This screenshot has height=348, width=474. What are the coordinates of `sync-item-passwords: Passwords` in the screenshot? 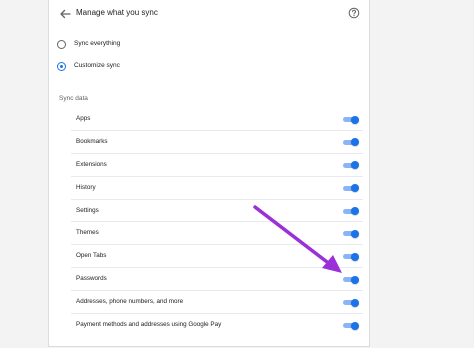 It's located at (217, 280).